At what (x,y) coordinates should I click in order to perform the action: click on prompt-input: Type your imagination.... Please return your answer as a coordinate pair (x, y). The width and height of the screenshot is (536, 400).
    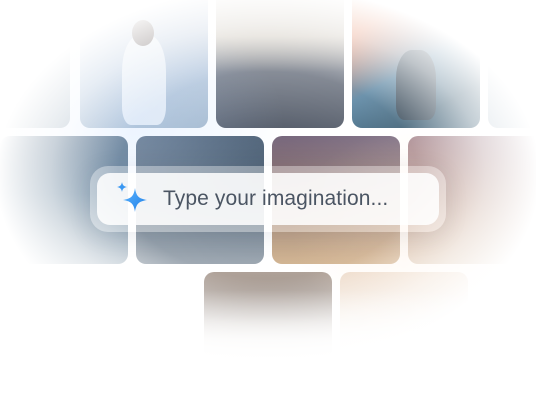
    Looking at the image, I should click on (268, 199).